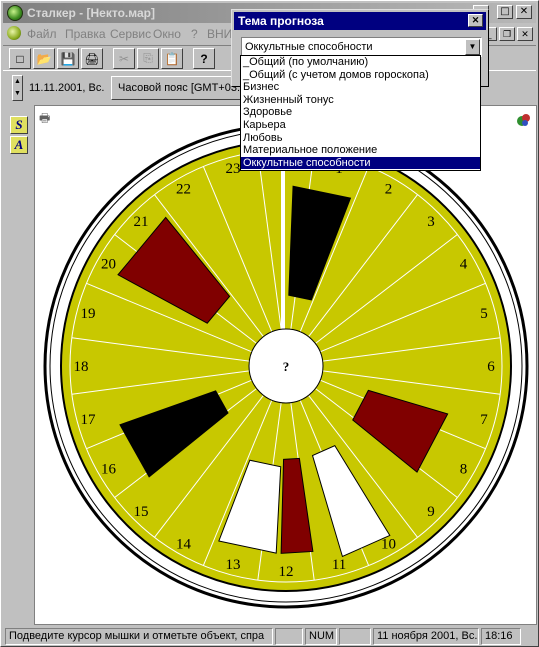  What do you see at coordinates (19, 125) in the screenshot?
I see `s-button: S` at bounding box center [19, 125].